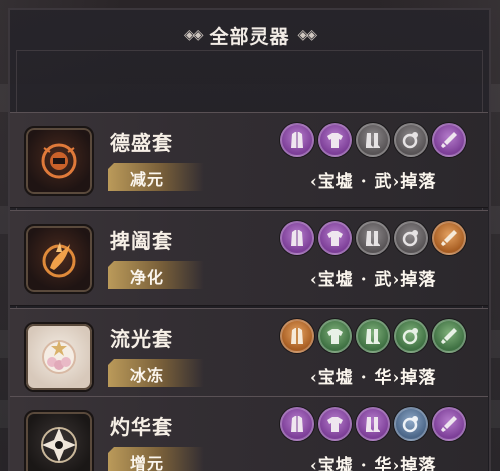 This screenshot has width=500, height=471. What do you see at coordinates (141, 143) in the screenshot?
I see `set-name: 德盛套` at bounding box center [141, 143].